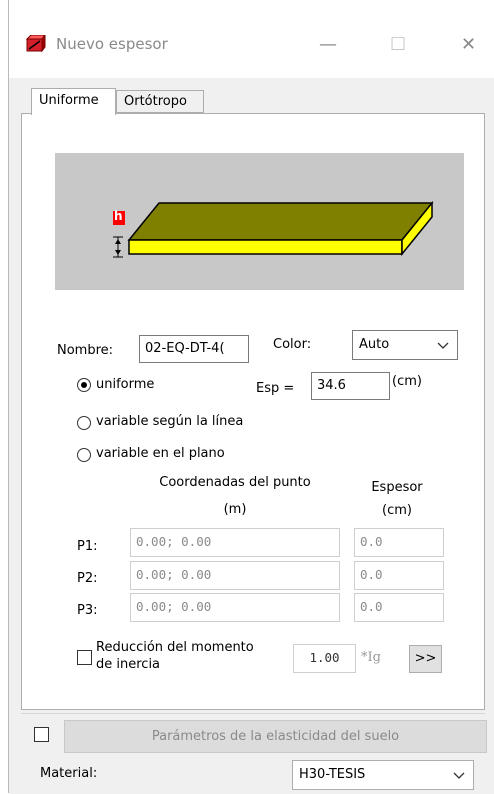 The image size is (494, 794). Describe the element at coordinates (399, 607) in the screenshot. I see `p3-thickness-input: 0.0` at that location.